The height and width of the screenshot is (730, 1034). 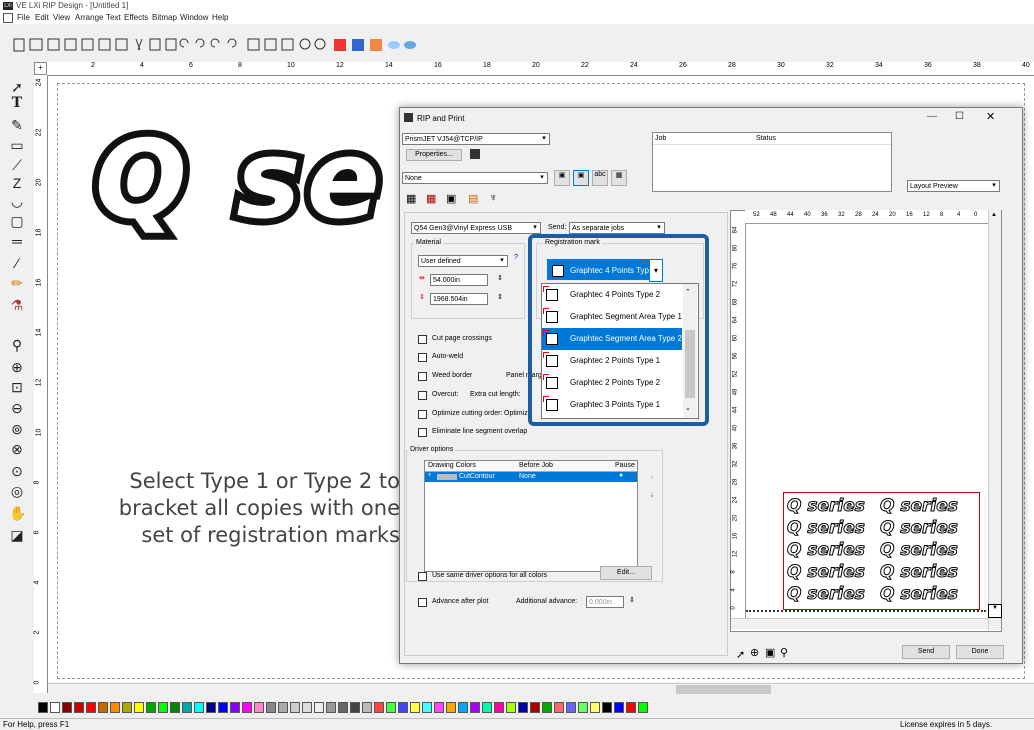 What do you see at coordinates (422, 414) in the screenshot?
I see `optimize-order-checkbox` at bounding box center [422, 414].